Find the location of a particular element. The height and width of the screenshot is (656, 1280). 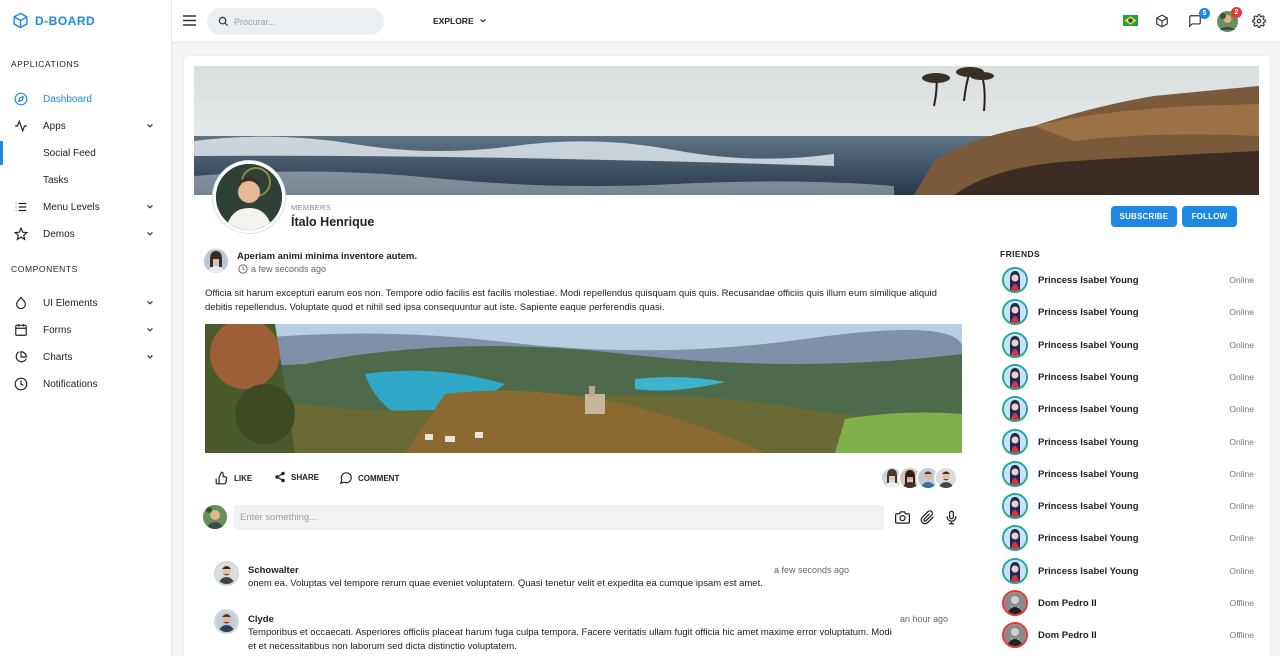

message-icon: 5 is located at coordinates (1199, 19).